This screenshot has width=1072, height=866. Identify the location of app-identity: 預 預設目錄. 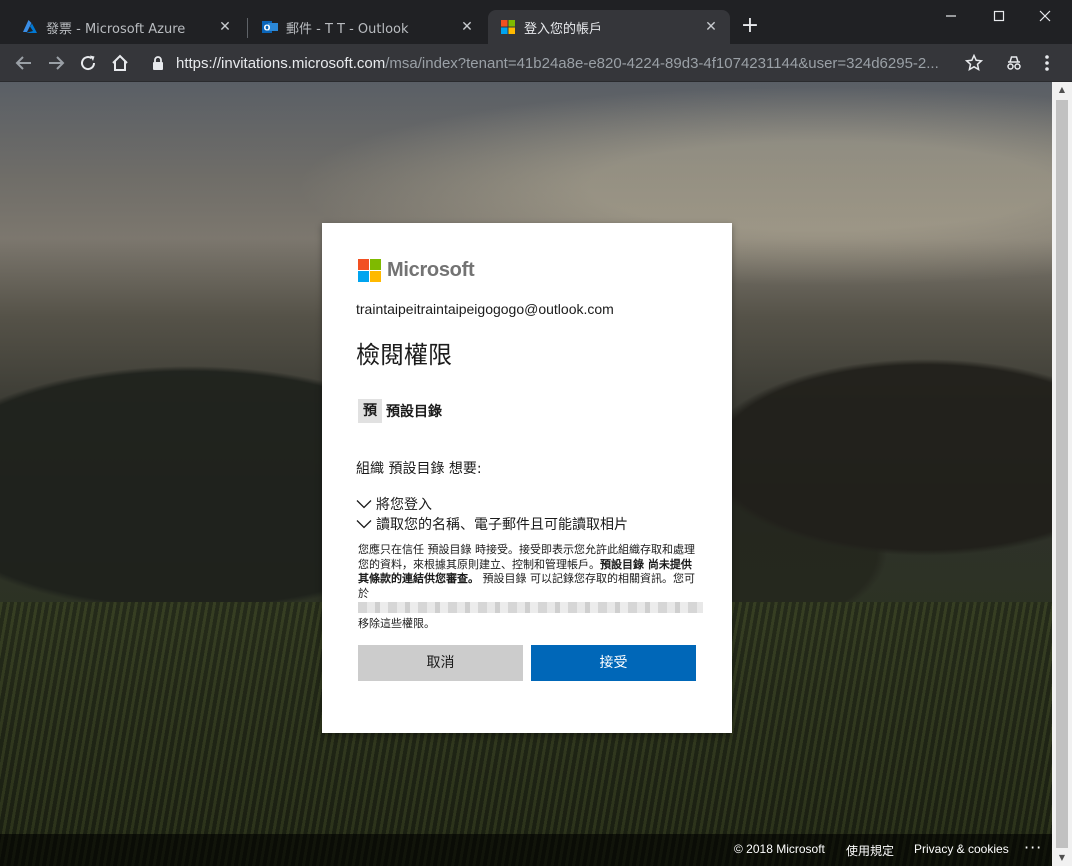
(400, 411).